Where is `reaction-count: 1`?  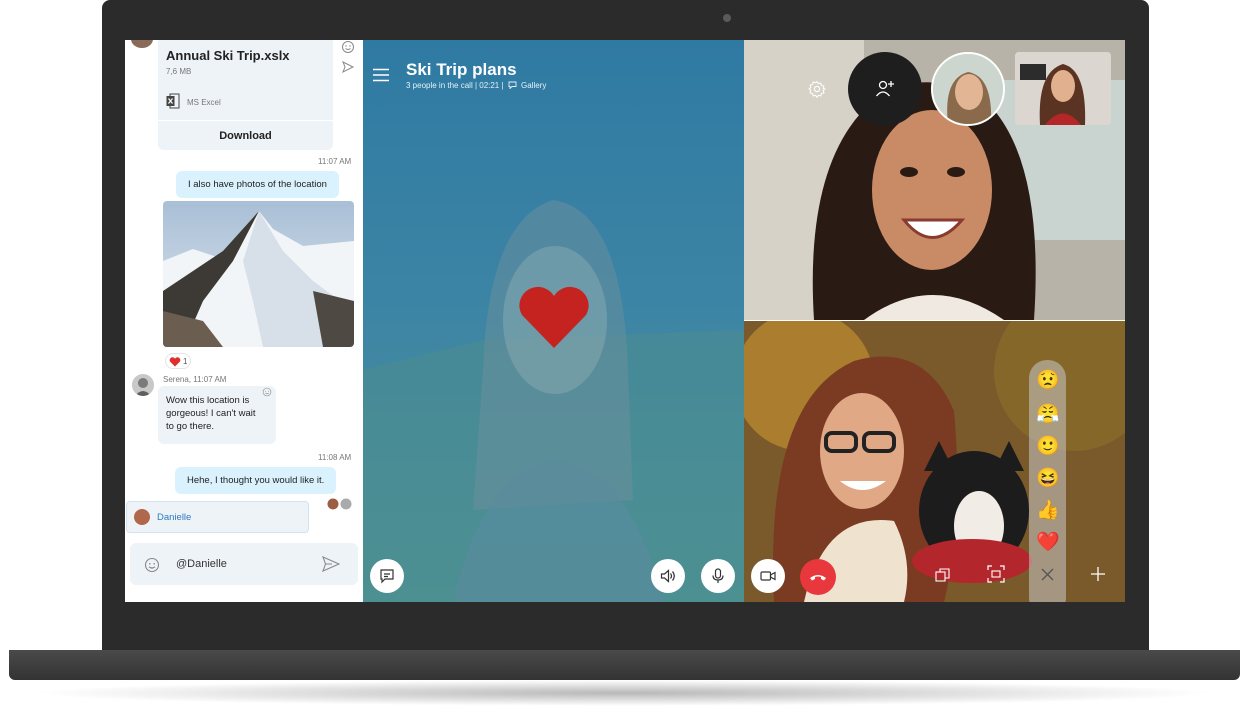 reaction-count: 1 is located at coordinates (185, 361).